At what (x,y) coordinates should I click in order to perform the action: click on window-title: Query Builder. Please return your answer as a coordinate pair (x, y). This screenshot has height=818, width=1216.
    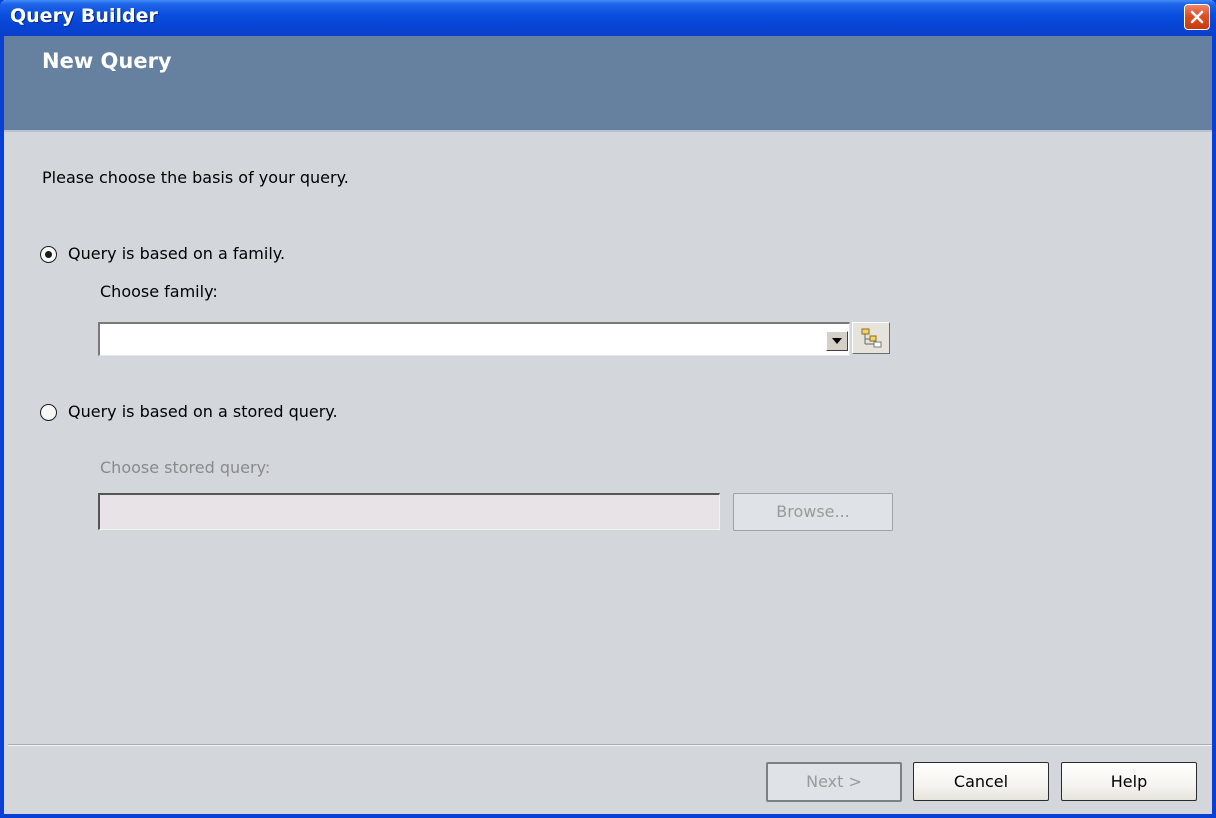
    Looking at the image, I should click on (84, 16).